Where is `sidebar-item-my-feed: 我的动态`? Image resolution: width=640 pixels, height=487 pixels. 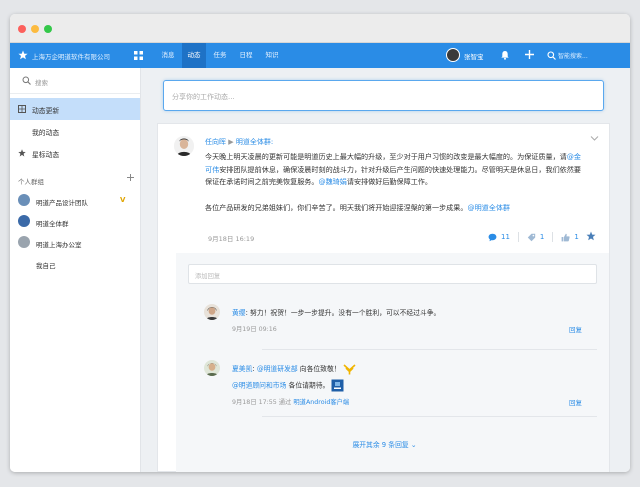 sidebar-item-my-feed: 我的动态 is located at coordinates (75, 131).